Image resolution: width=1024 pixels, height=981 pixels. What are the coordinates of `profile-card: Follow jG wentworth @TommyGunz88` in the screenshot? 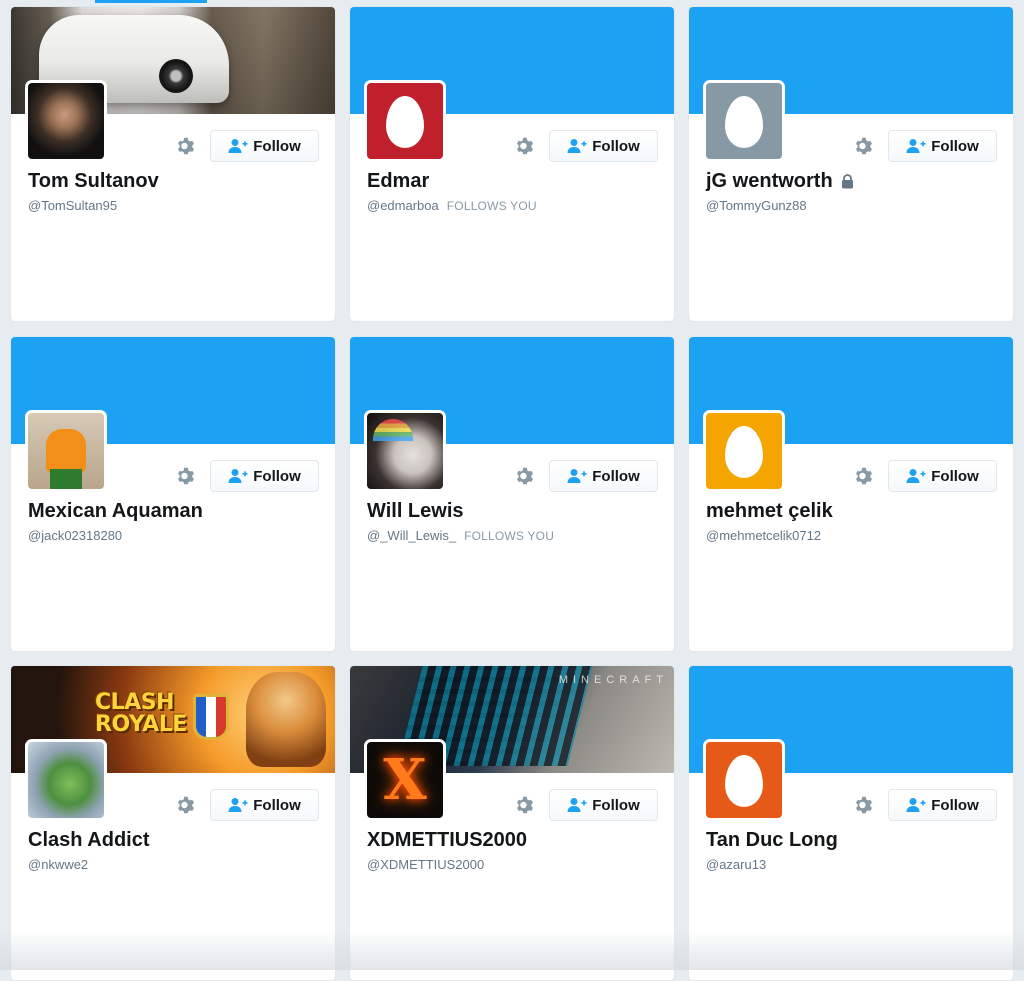 It's located at (851, 164).